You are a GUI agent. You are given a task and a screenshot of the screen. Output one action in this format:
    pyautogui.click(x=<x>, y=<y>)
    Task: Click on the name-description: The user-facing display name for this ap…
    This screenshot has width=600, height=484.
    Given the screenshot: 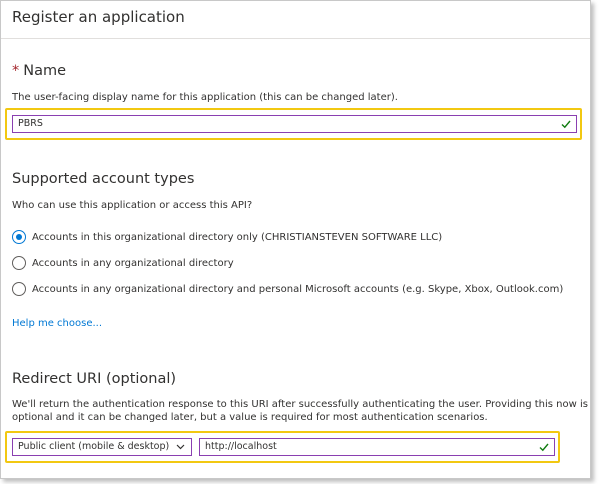 What is the action you would take?
    pyautogui.click(x=205, y=97)
    